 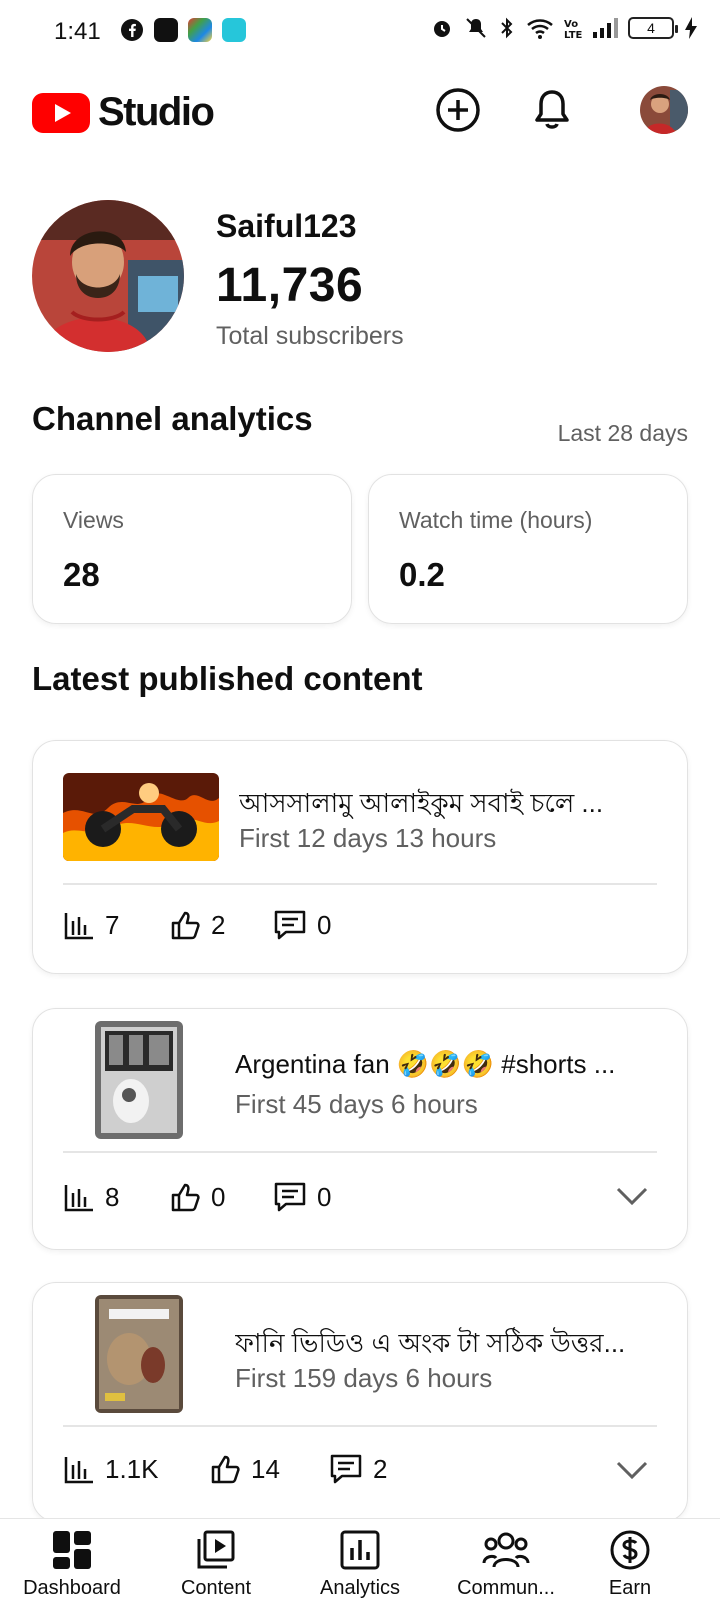 I want to click on nav-earn: Earn, so click(x=630, y=1564).